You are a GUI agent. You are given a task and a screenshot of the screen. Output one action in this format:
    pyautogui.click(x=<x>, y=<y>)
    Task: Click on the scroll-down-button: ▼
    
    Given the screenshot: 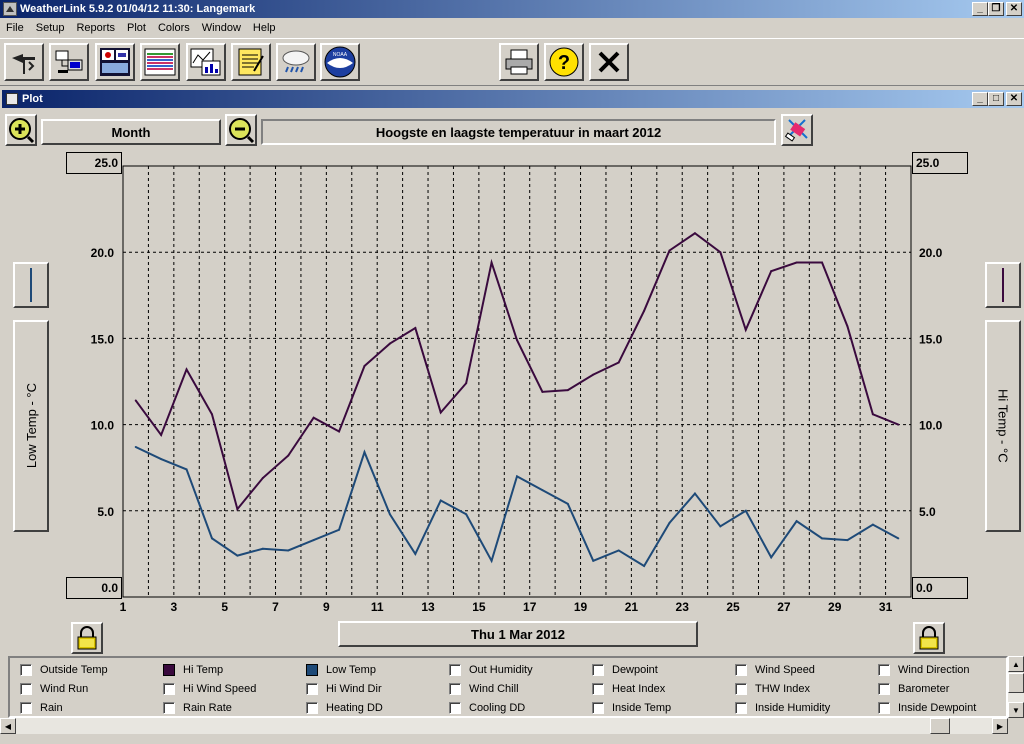 What is the action you would take?
    pyautogui.click(x=1016, y=710)
    